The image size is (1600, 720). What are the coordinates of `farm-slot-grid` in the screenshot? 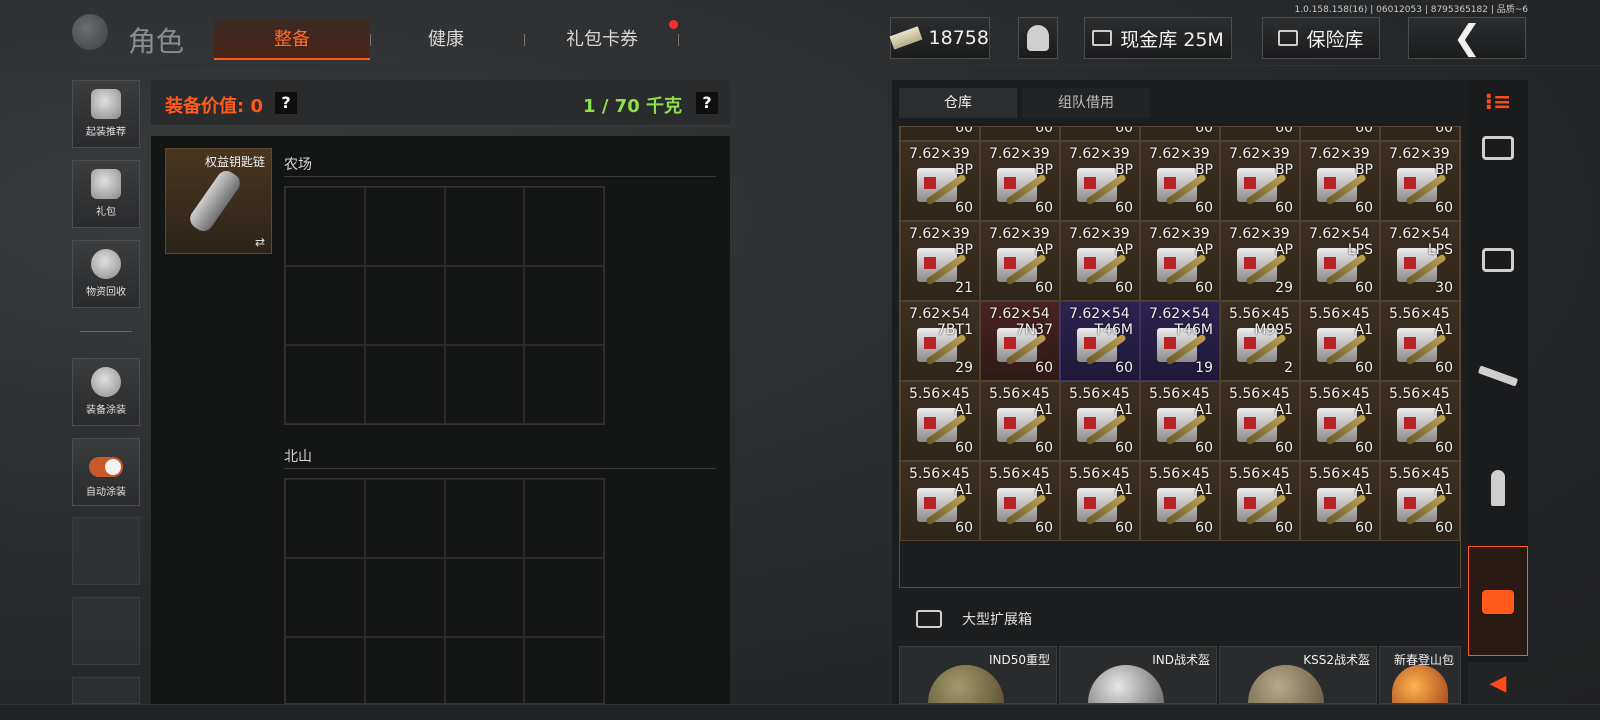 It's located at (444, 305).